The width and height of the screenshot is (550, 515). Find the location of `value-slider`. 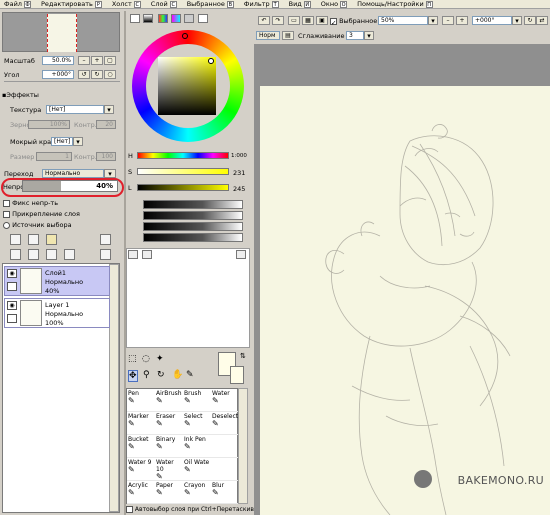

value-slider is located at coordinates (183, 187).